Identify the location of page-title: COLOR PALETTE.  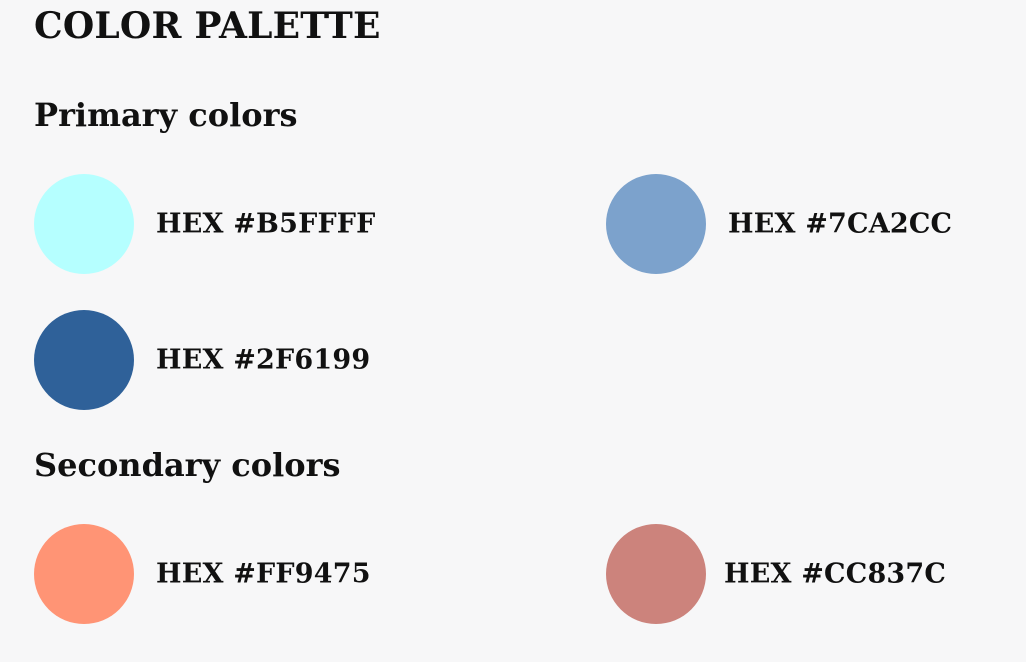
(207, 26).